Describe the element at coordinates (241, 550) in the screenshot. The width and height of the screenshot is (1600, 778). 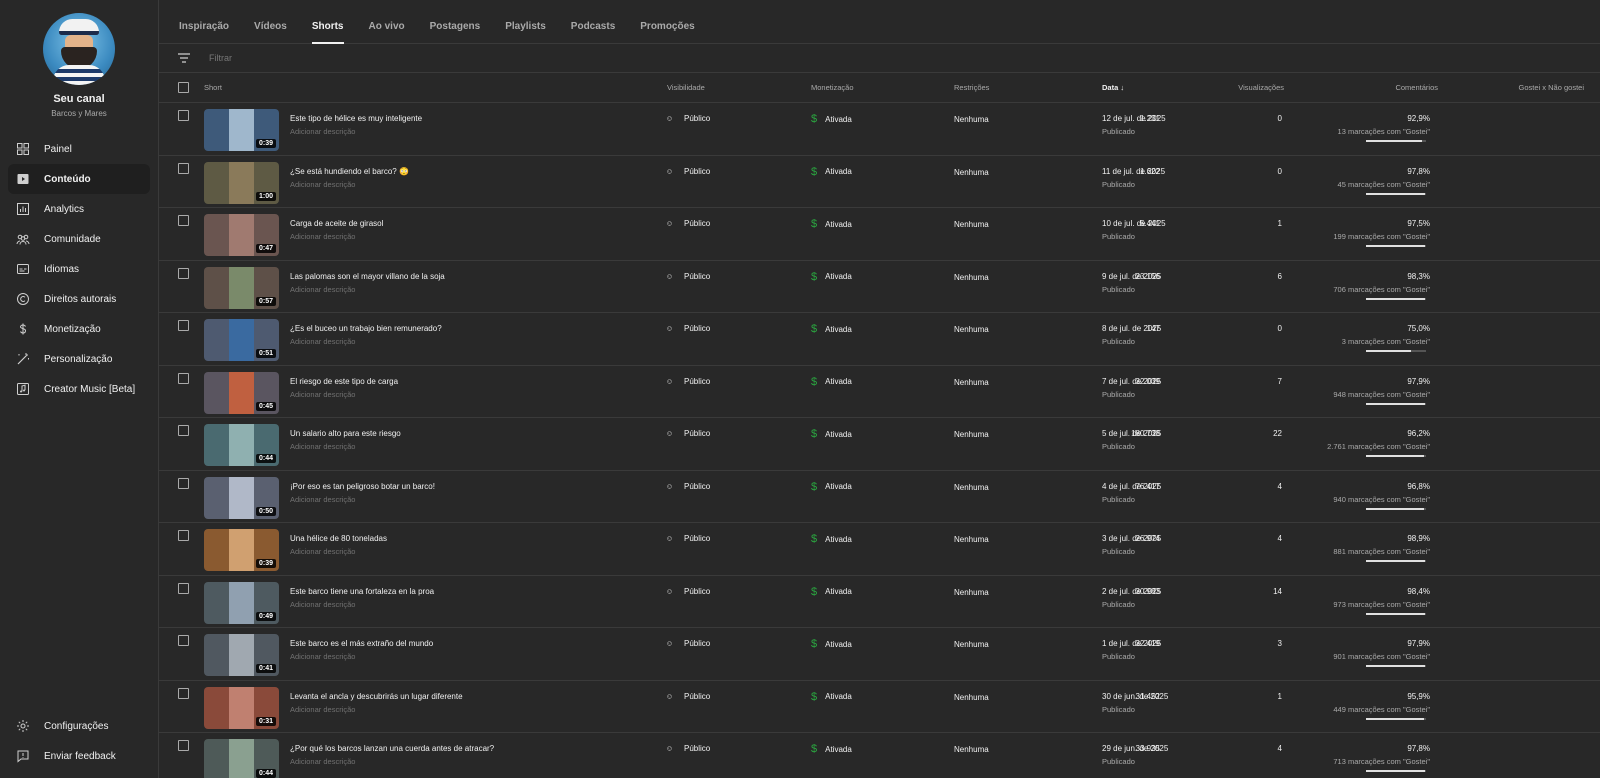
I see `video-thumbnail: 0:39` at that location.